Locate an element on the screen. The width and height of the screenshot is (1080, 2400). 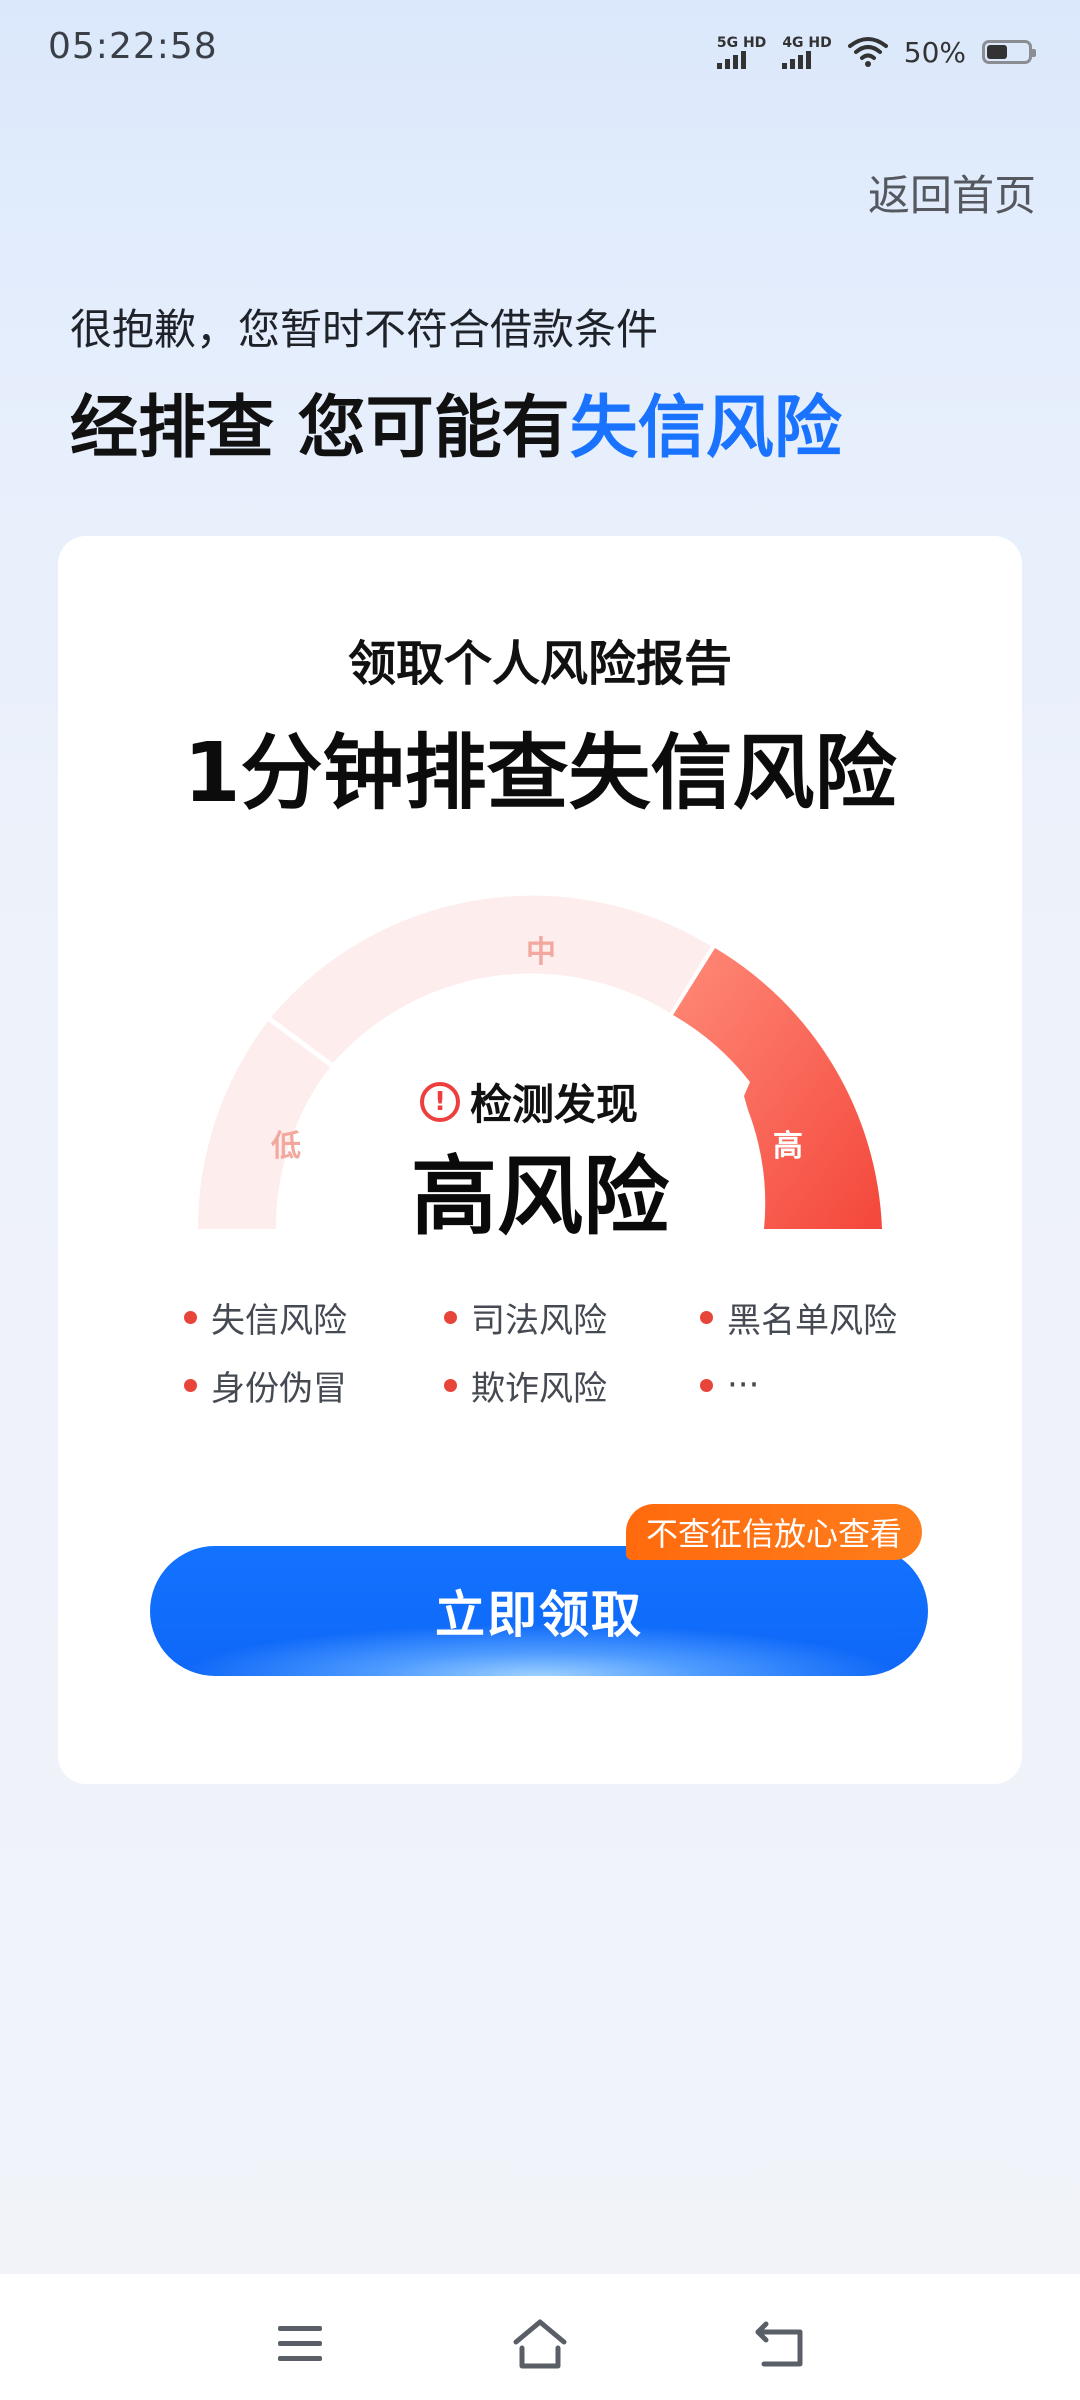
sim2-label: 4G HD is located at coordinates (807, 43).